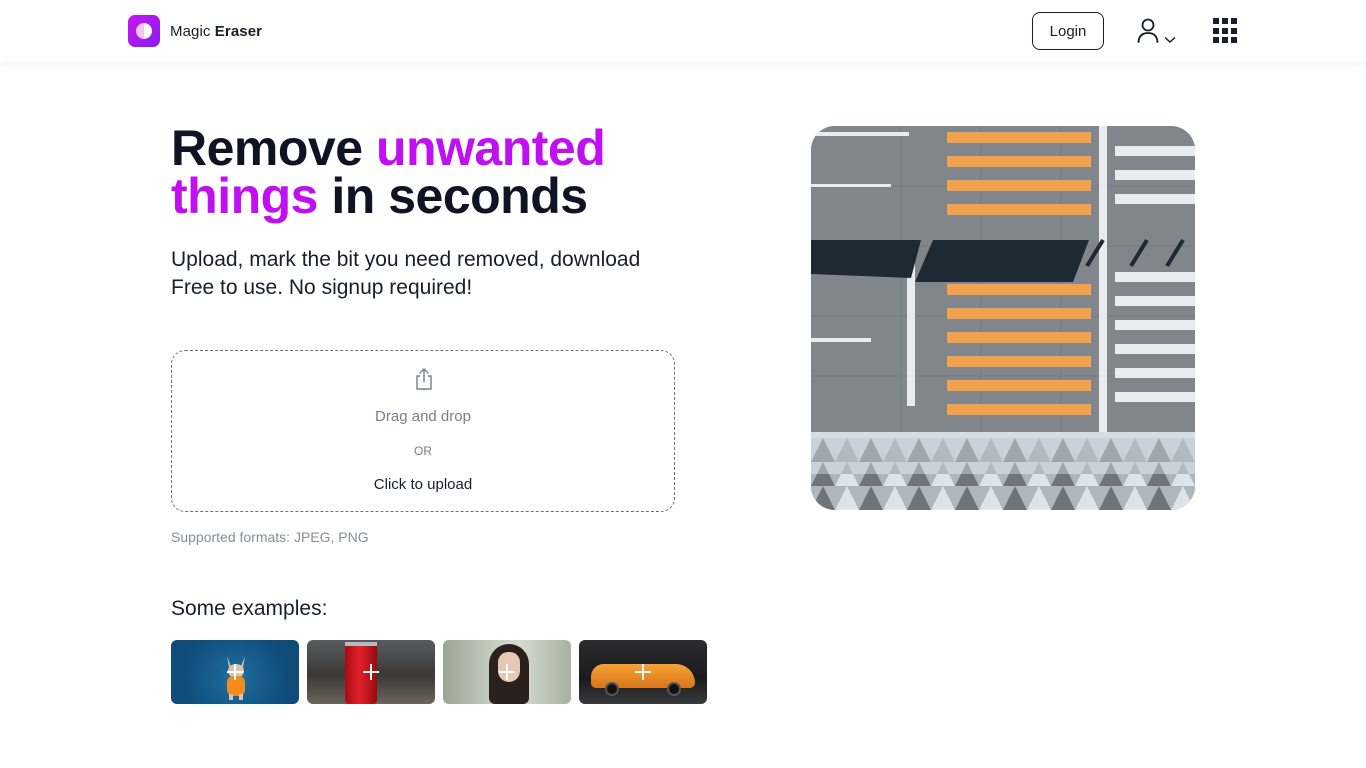 Image resolution: width=1366 pixels, height=768 pixels. What do you see at coordinates (270, 537) in the screenshot?
I see `supported-formats-text: Supported formats: JPEG, PNG` at bounding box center [270, 537].